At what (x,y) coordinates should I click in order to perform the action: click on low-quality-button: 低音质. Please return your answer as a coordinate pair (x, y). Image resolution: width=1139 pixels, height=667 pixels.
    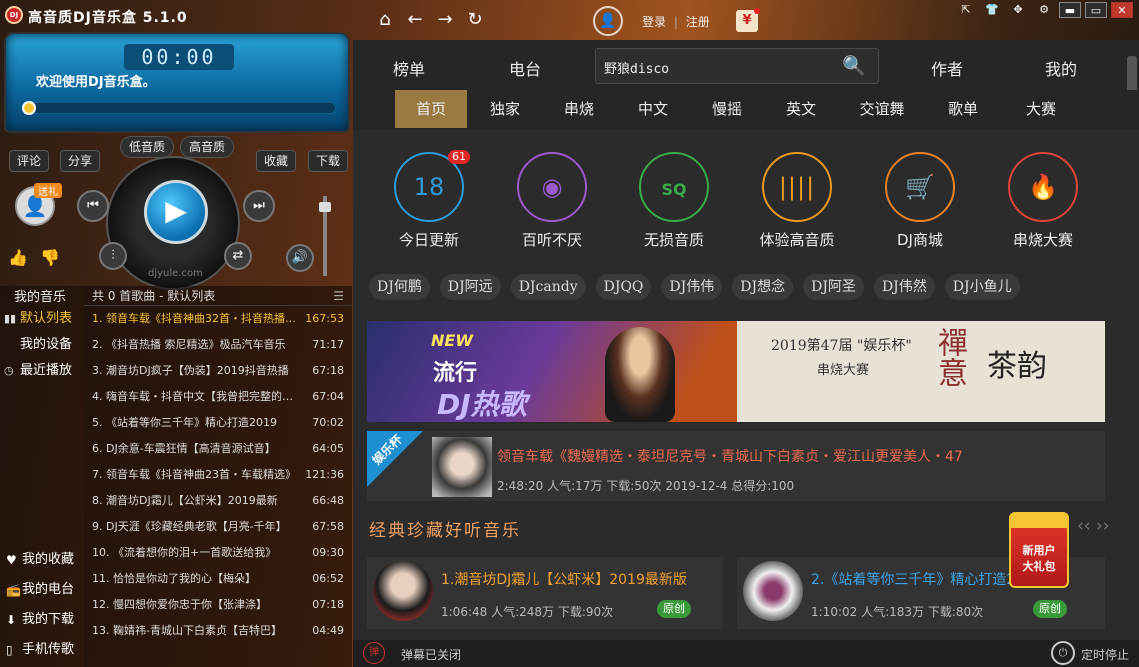
    Looking at the image, I should click on (147, 147).